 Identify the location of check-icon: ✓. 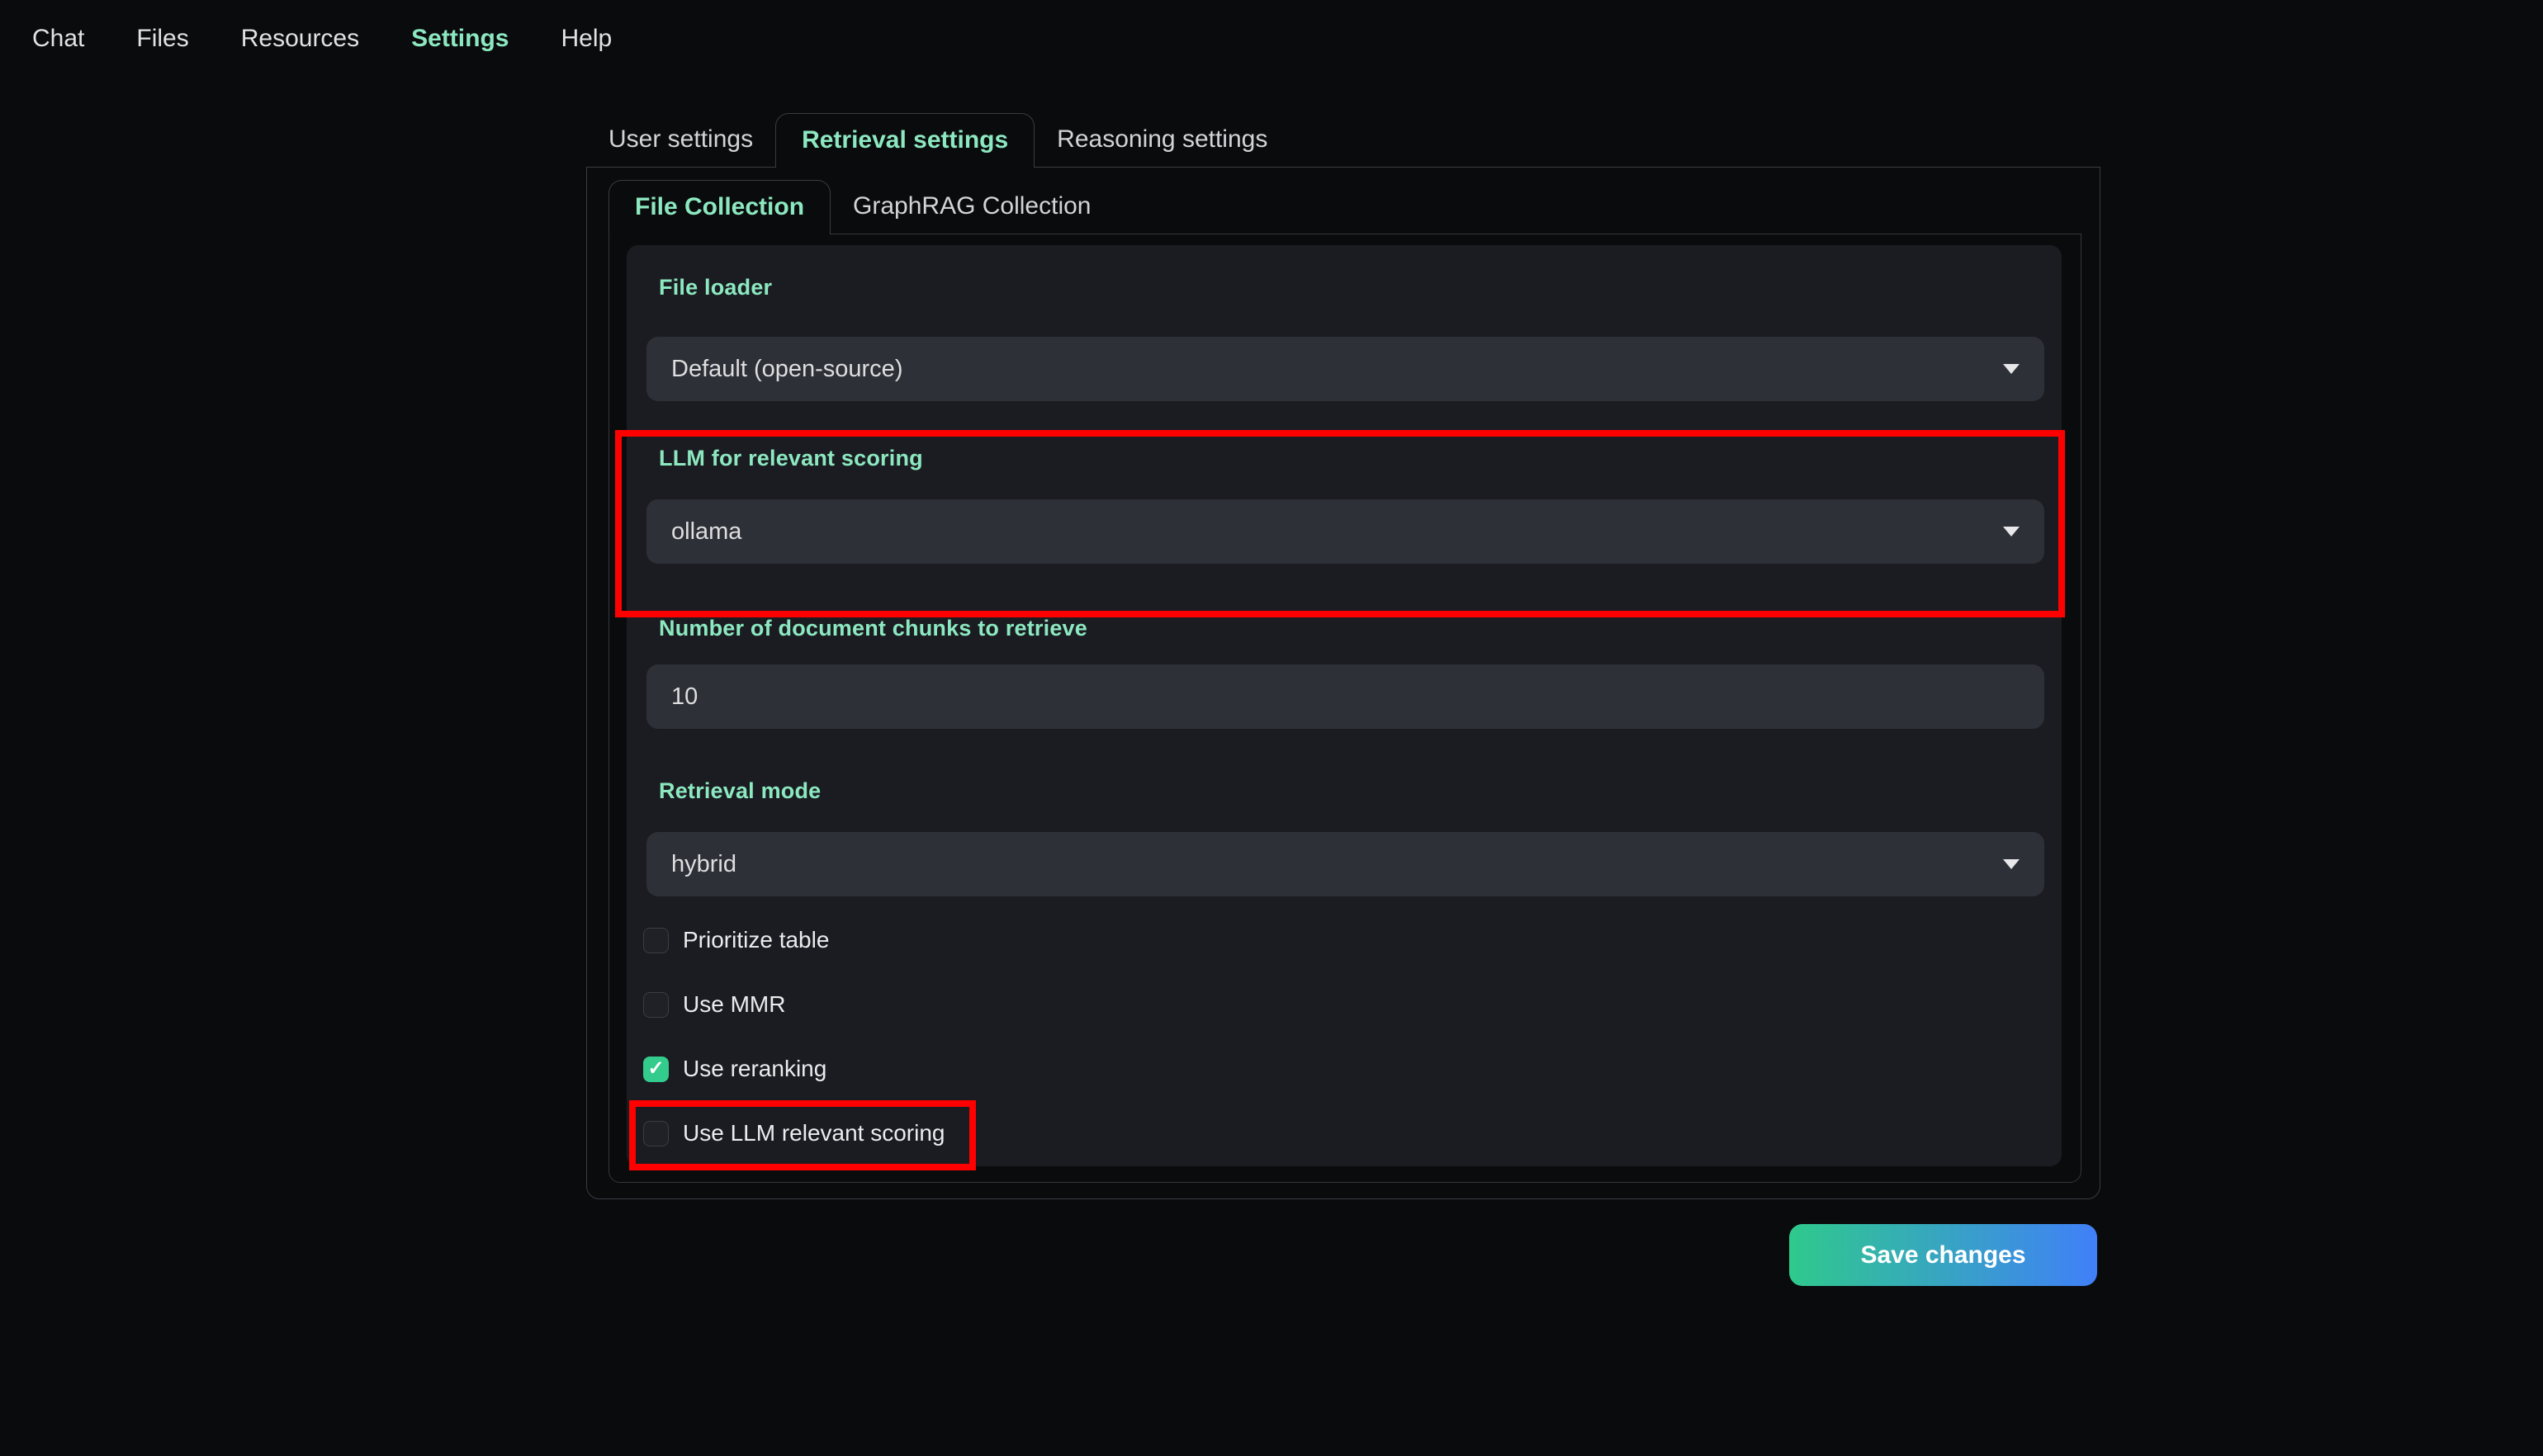
(656, 1069).